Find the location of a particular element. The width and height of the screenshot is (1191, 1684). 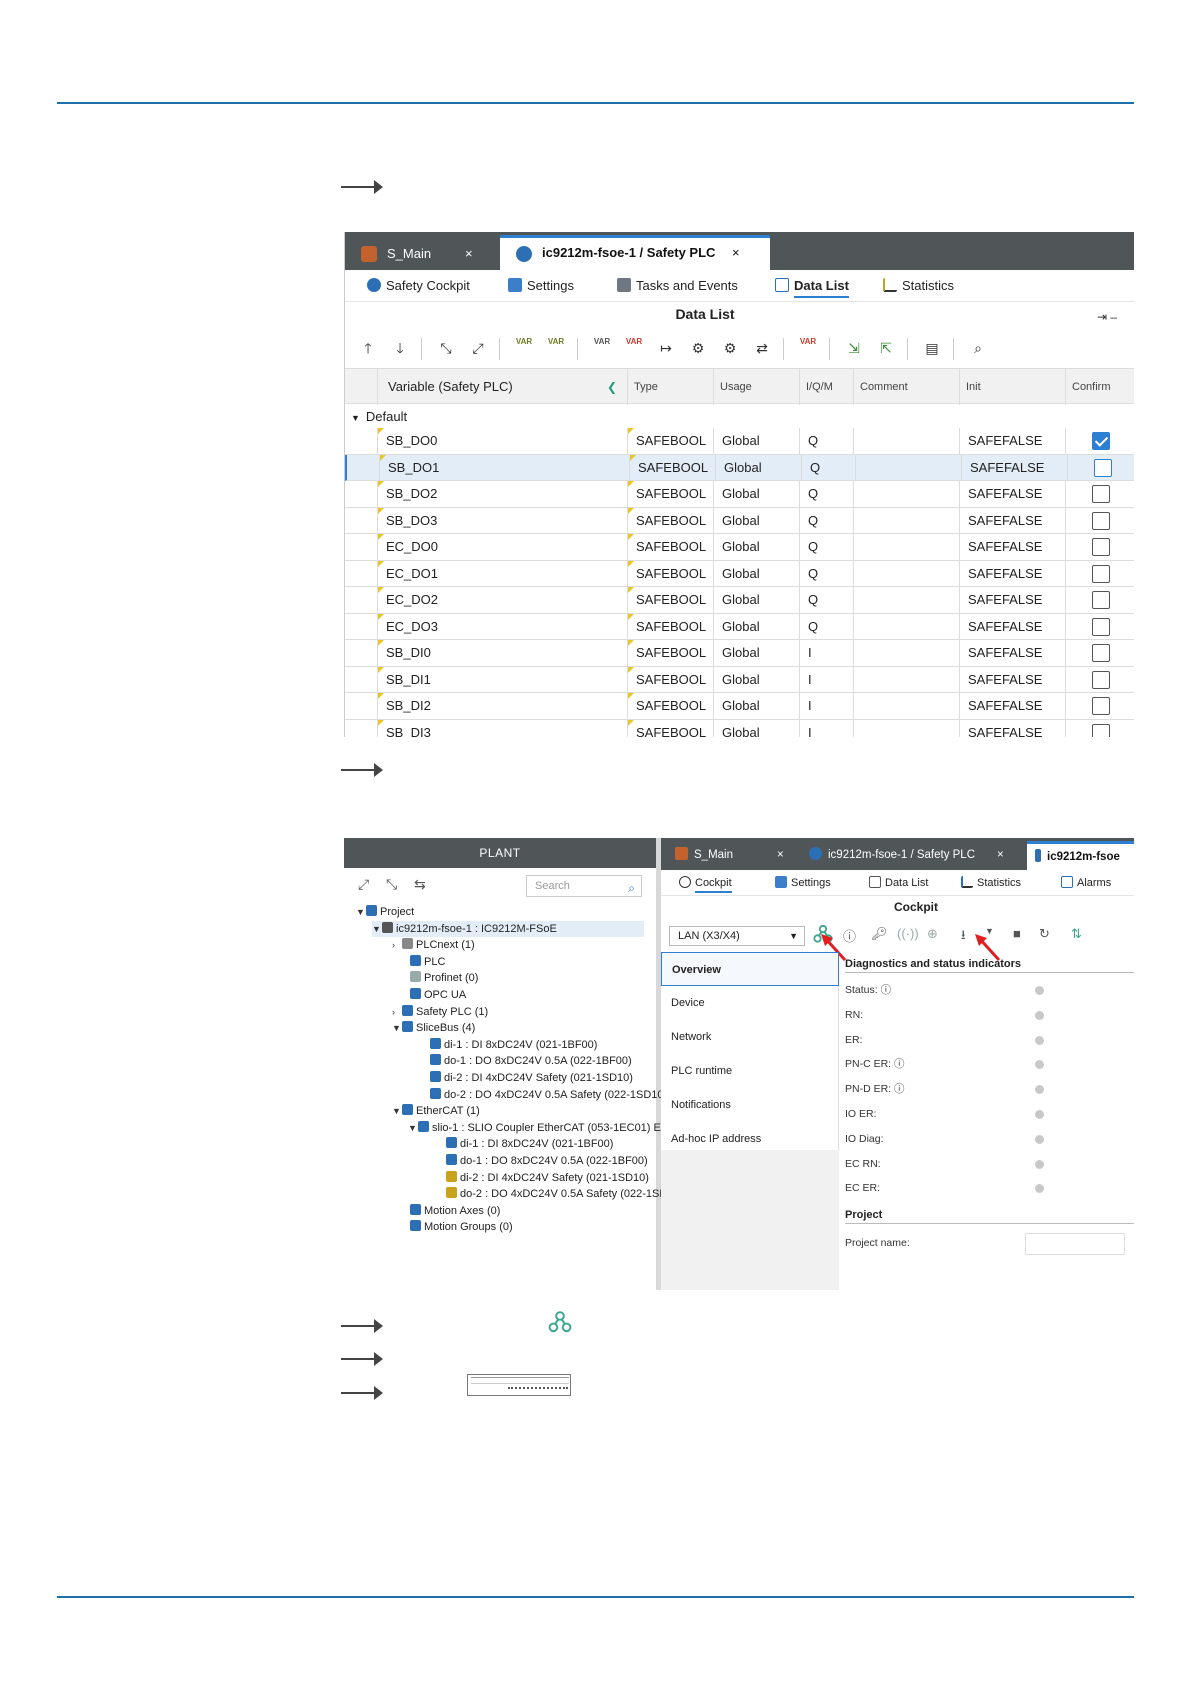

reset-icon: ↻ is located at coordinates (1044, 934).